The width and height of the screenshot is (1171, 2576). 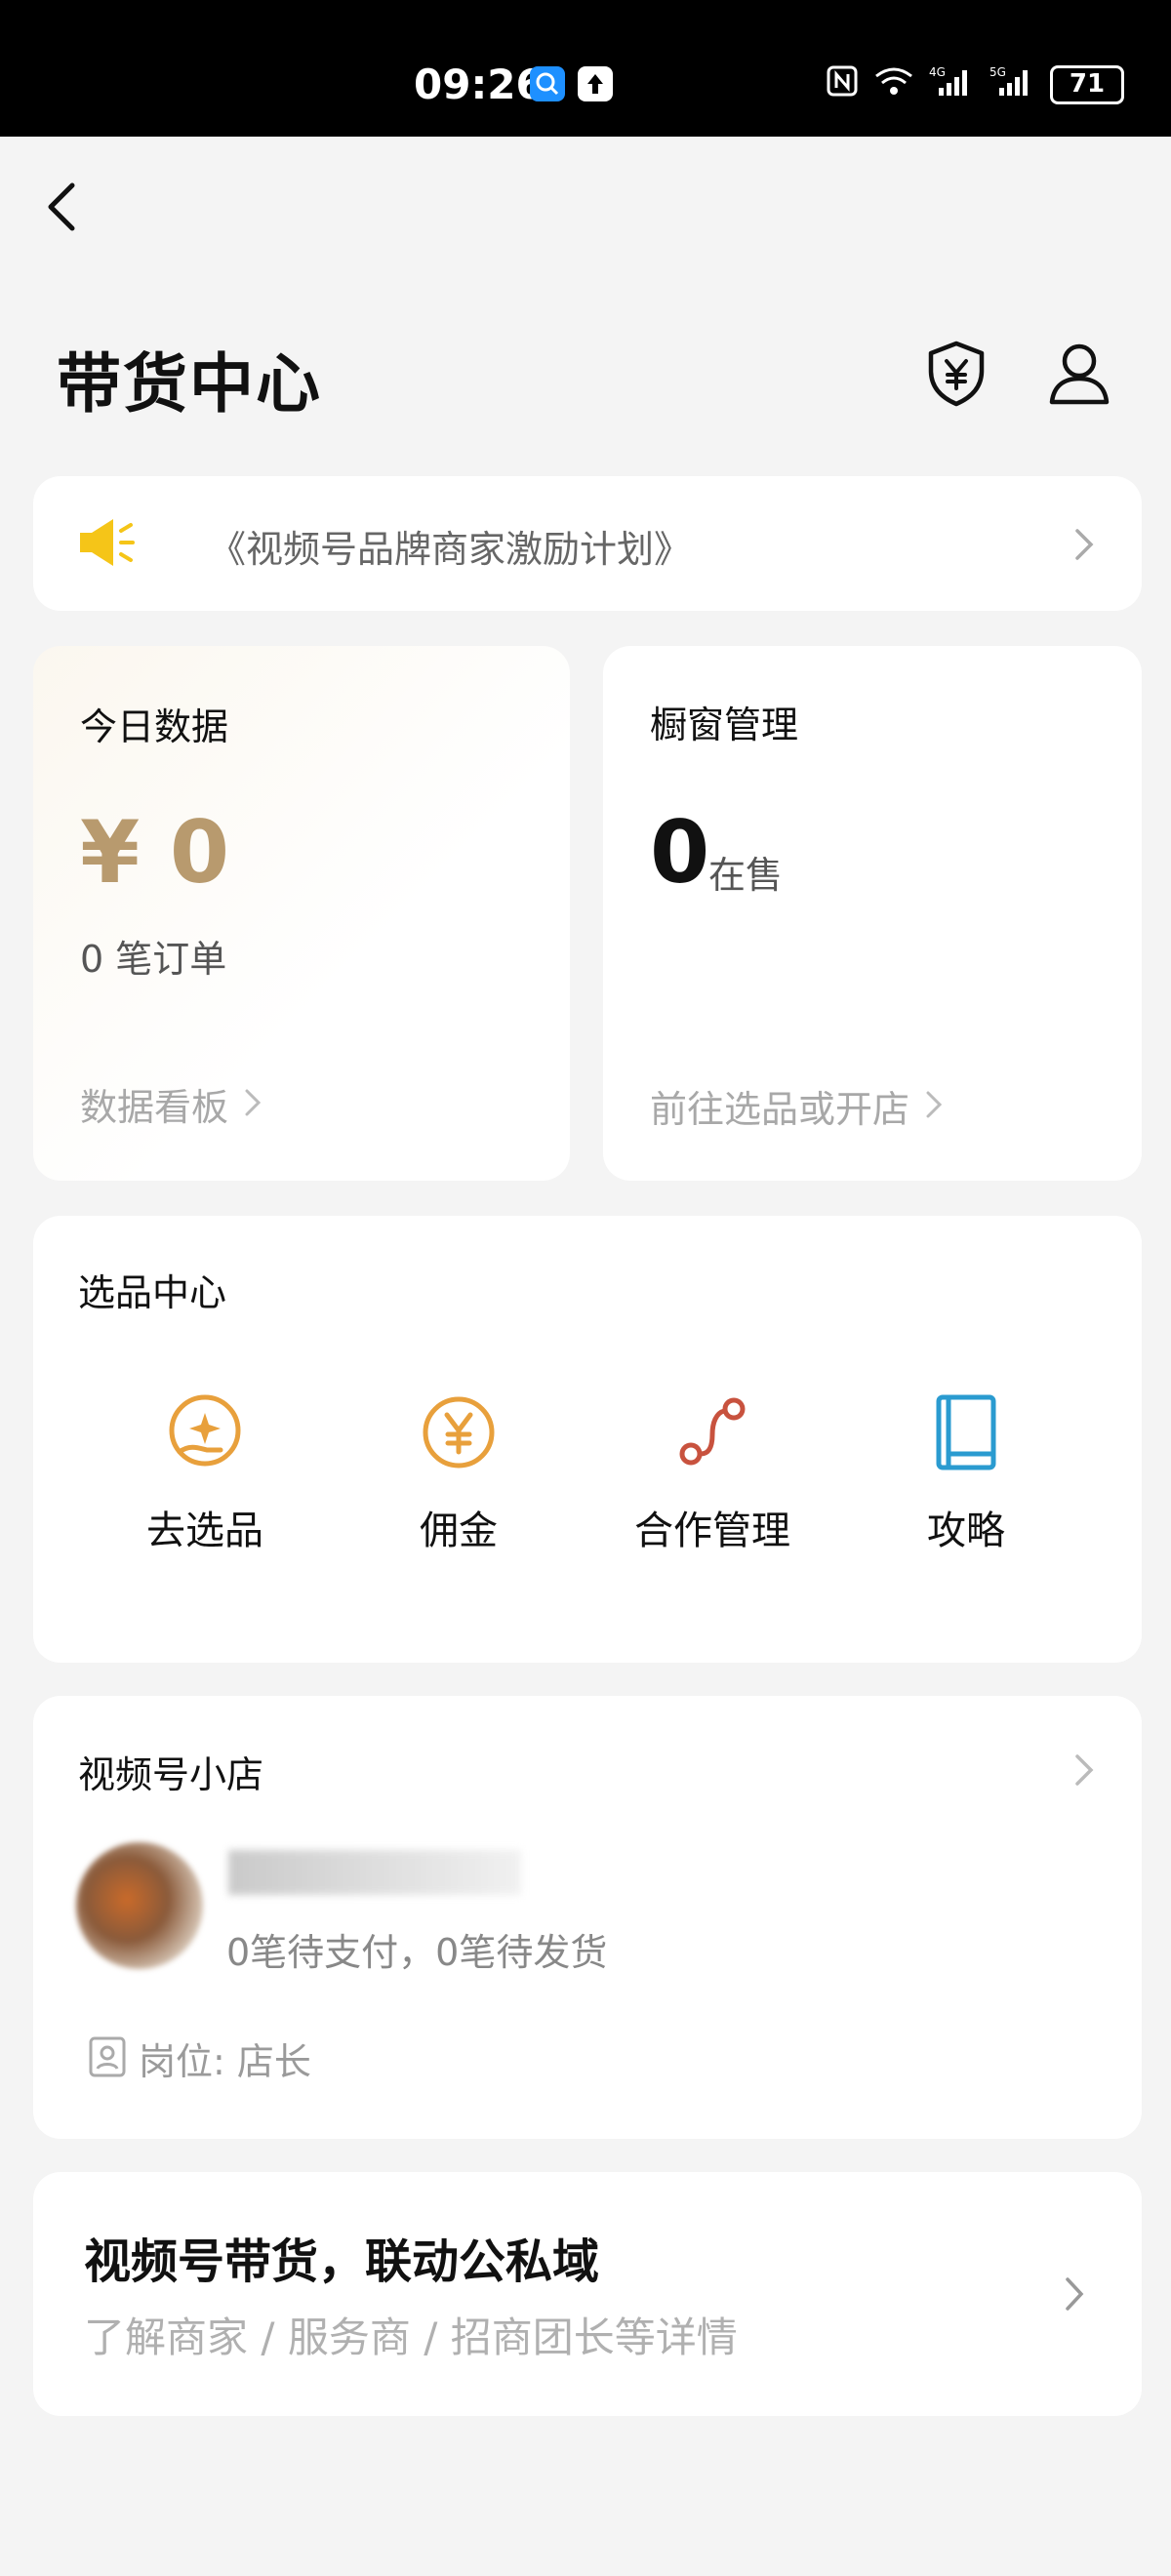 I want to click on status-time: 09:26, so click(x=479, y=84).